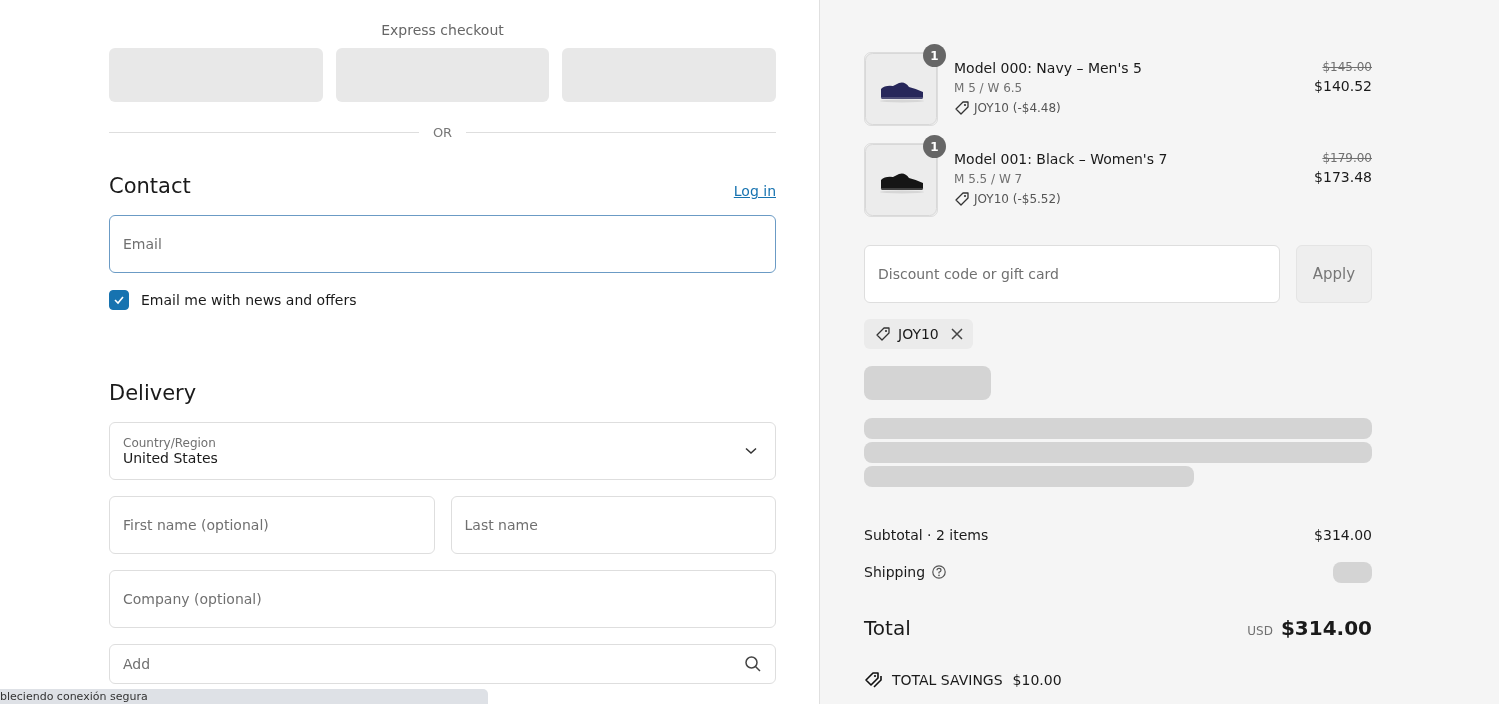 The height and width of the screenshot is (704, 1500). What do you see at coordinates (989, 179) in the screenshot?
I see `product-variant: M 5.5 / W 7` at bounding box center [989, 179].